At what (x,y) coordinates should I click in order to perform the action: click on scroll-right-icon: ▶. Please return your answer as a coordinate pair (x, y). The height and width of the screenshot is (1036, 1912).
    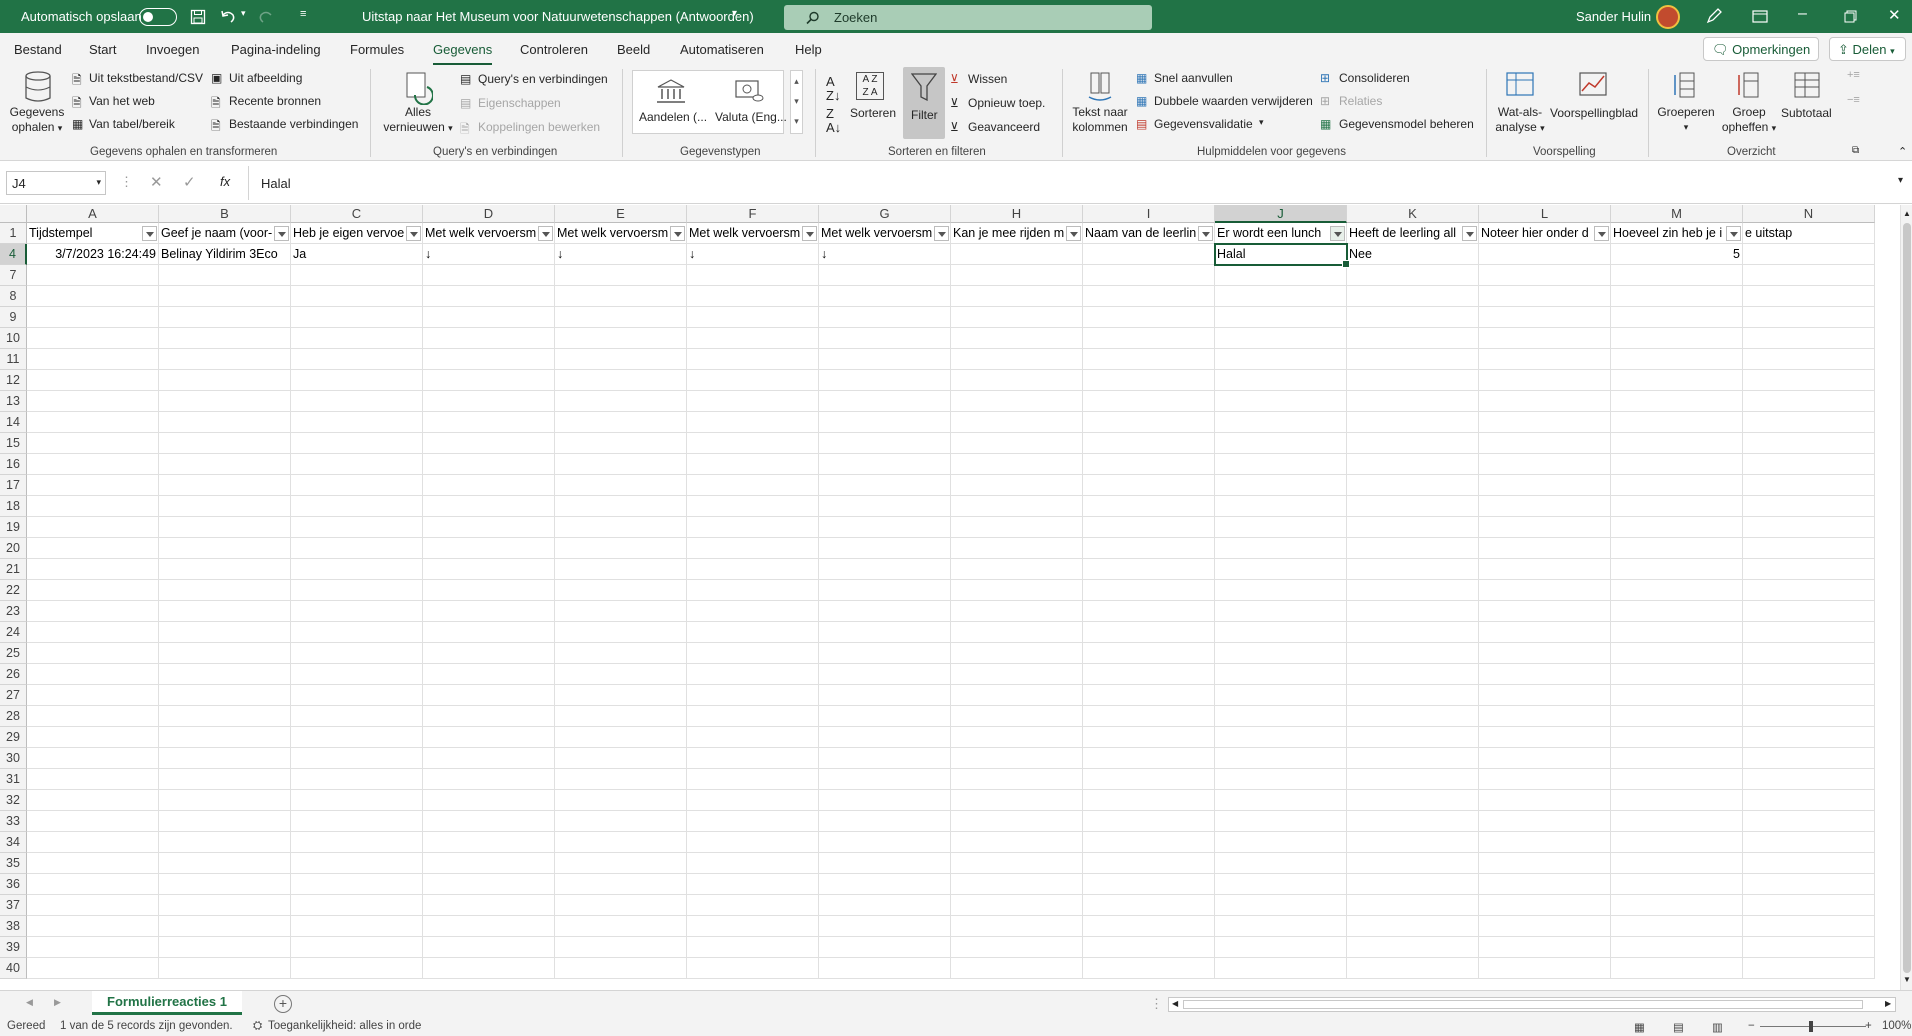
    Looking at the image, I should click on (1888, 1003).